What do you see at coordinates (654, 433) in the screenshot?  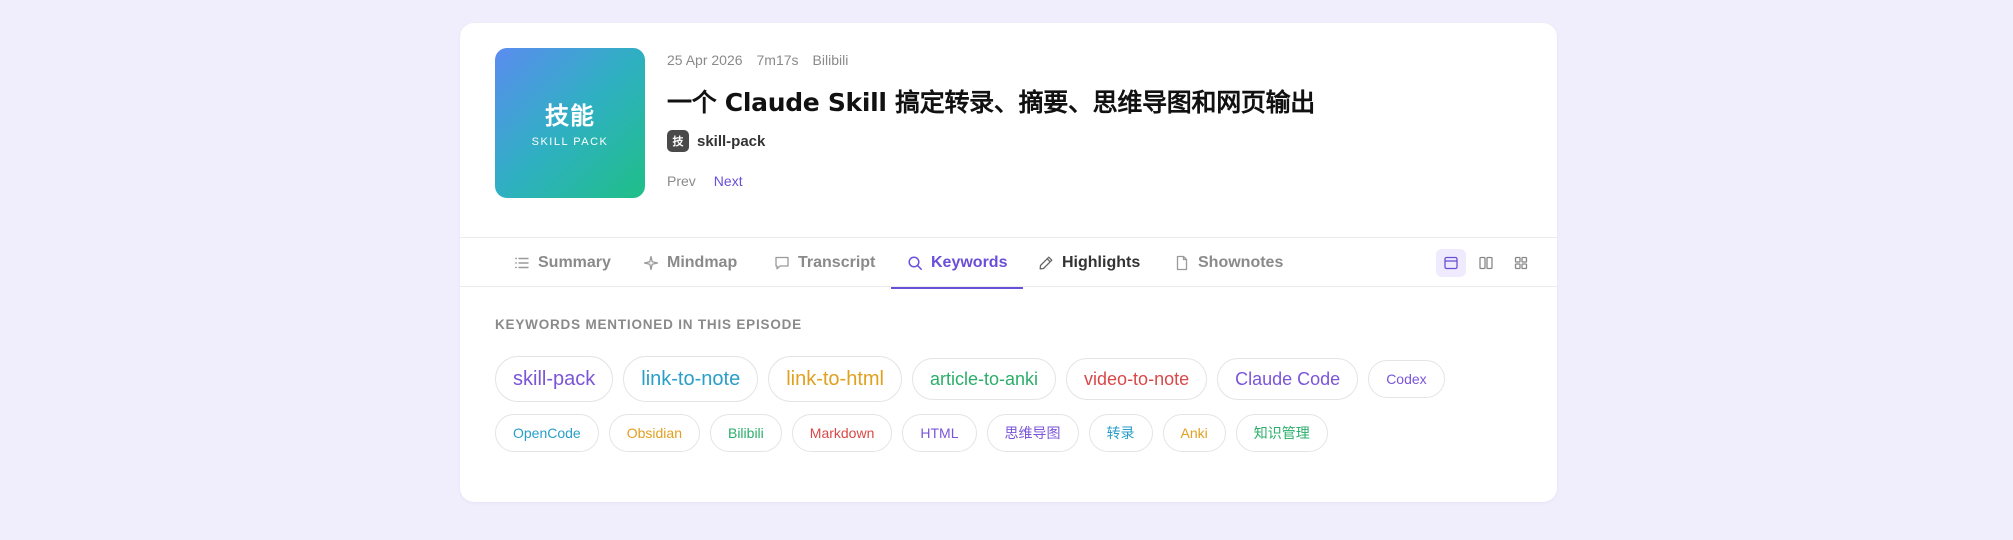 I see `keyword-chip: Obsidian` at bounding box center [654, 433].